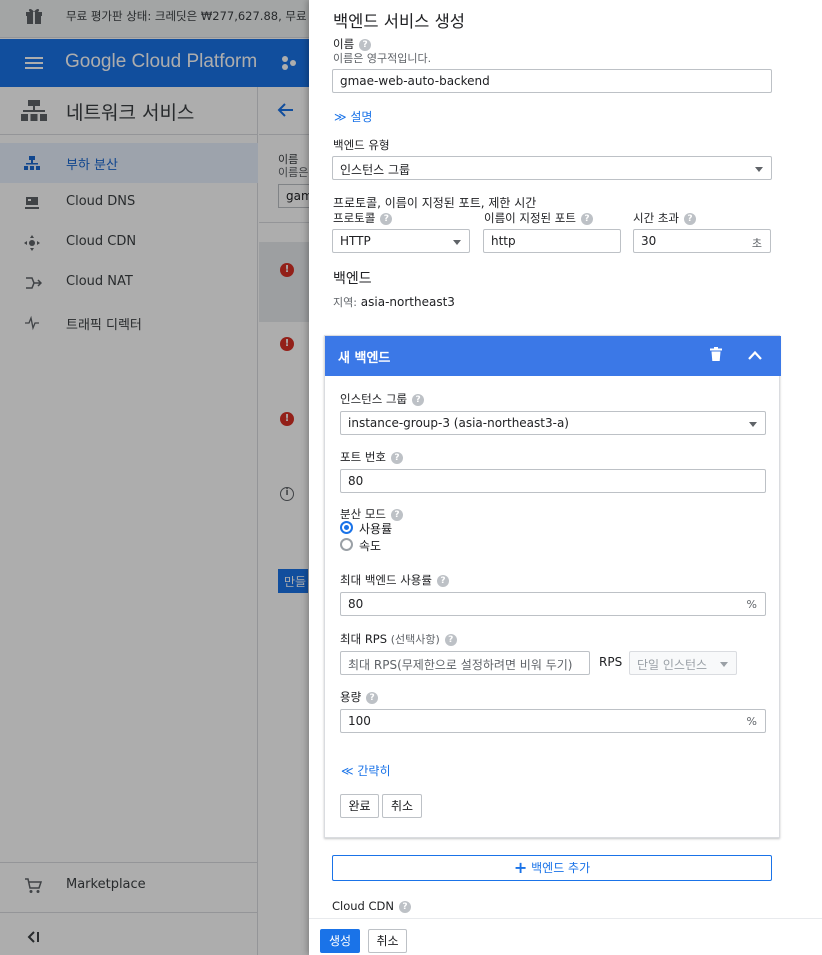 Image resolution: width=822 pixels, height=955 pixels. Describe the element at coordinates (364, 358) in the screenshot. I see `new-backend-title: 새 백엔드` at that location.